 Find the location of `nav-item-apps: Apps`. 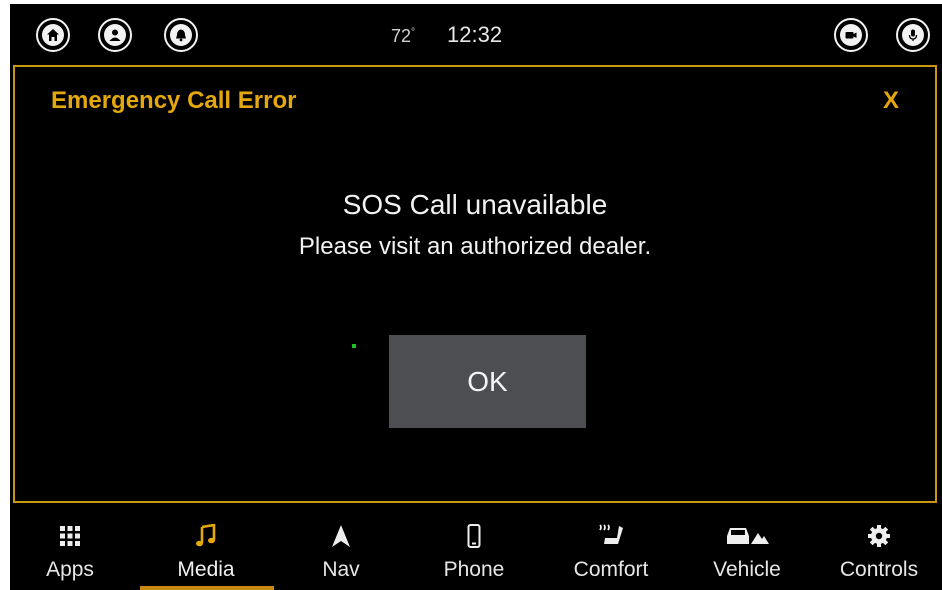

nav-item-apps: Apps is located at coordinates (70, 552).